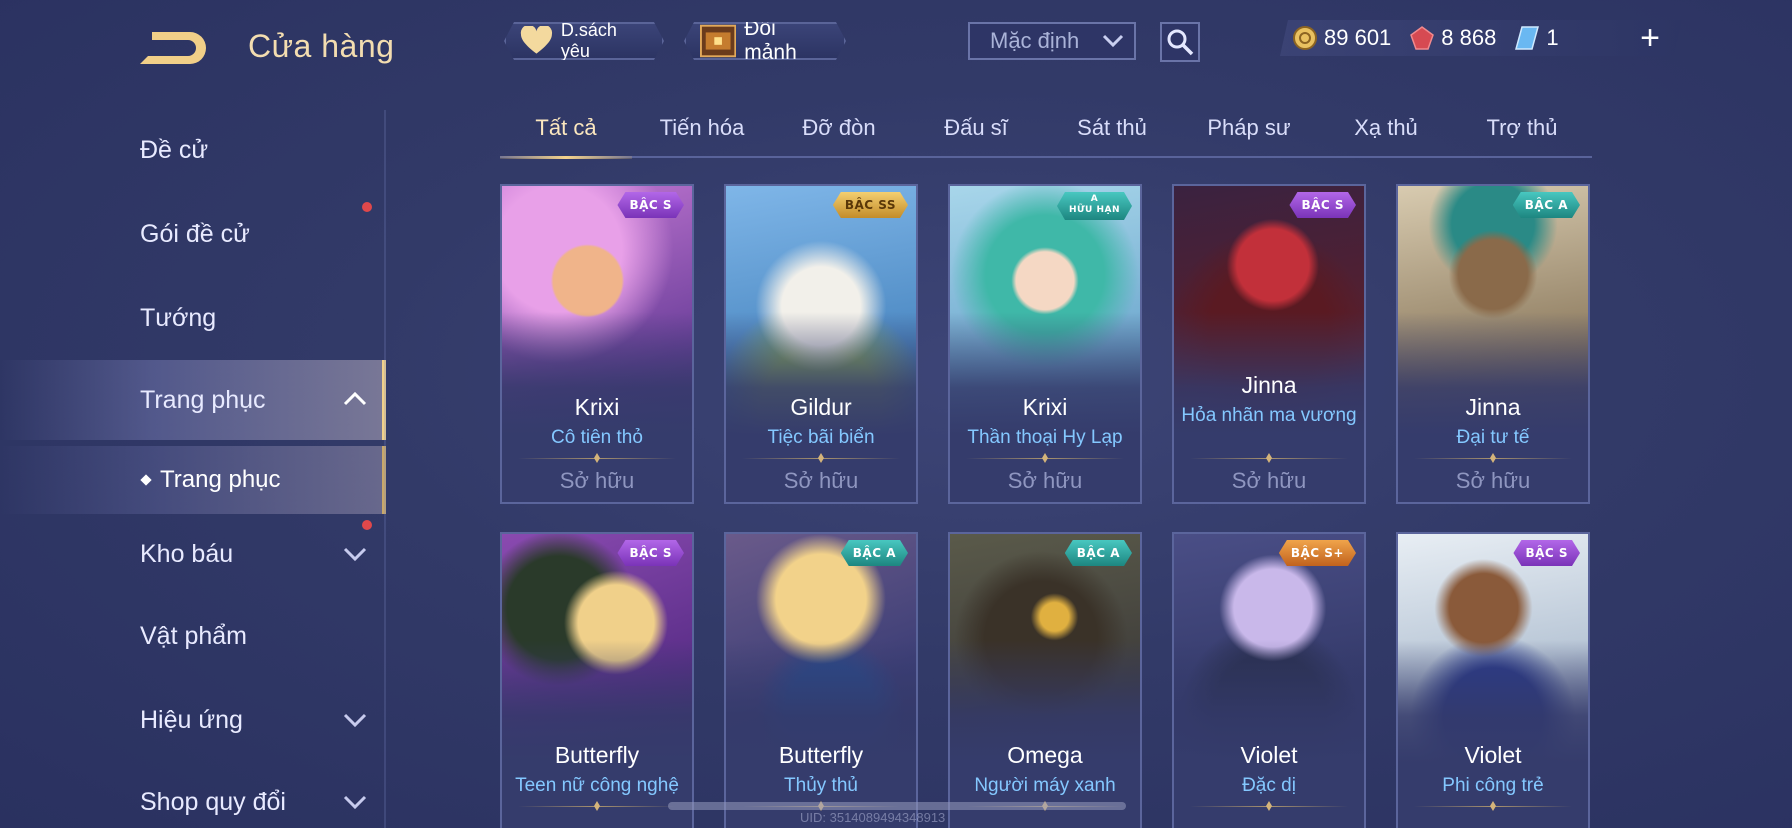  What do you see at coordinates (178, 317) in the screenshot?
I see `sidebar-item-label: Tướng` at bounding box center [178, 317].